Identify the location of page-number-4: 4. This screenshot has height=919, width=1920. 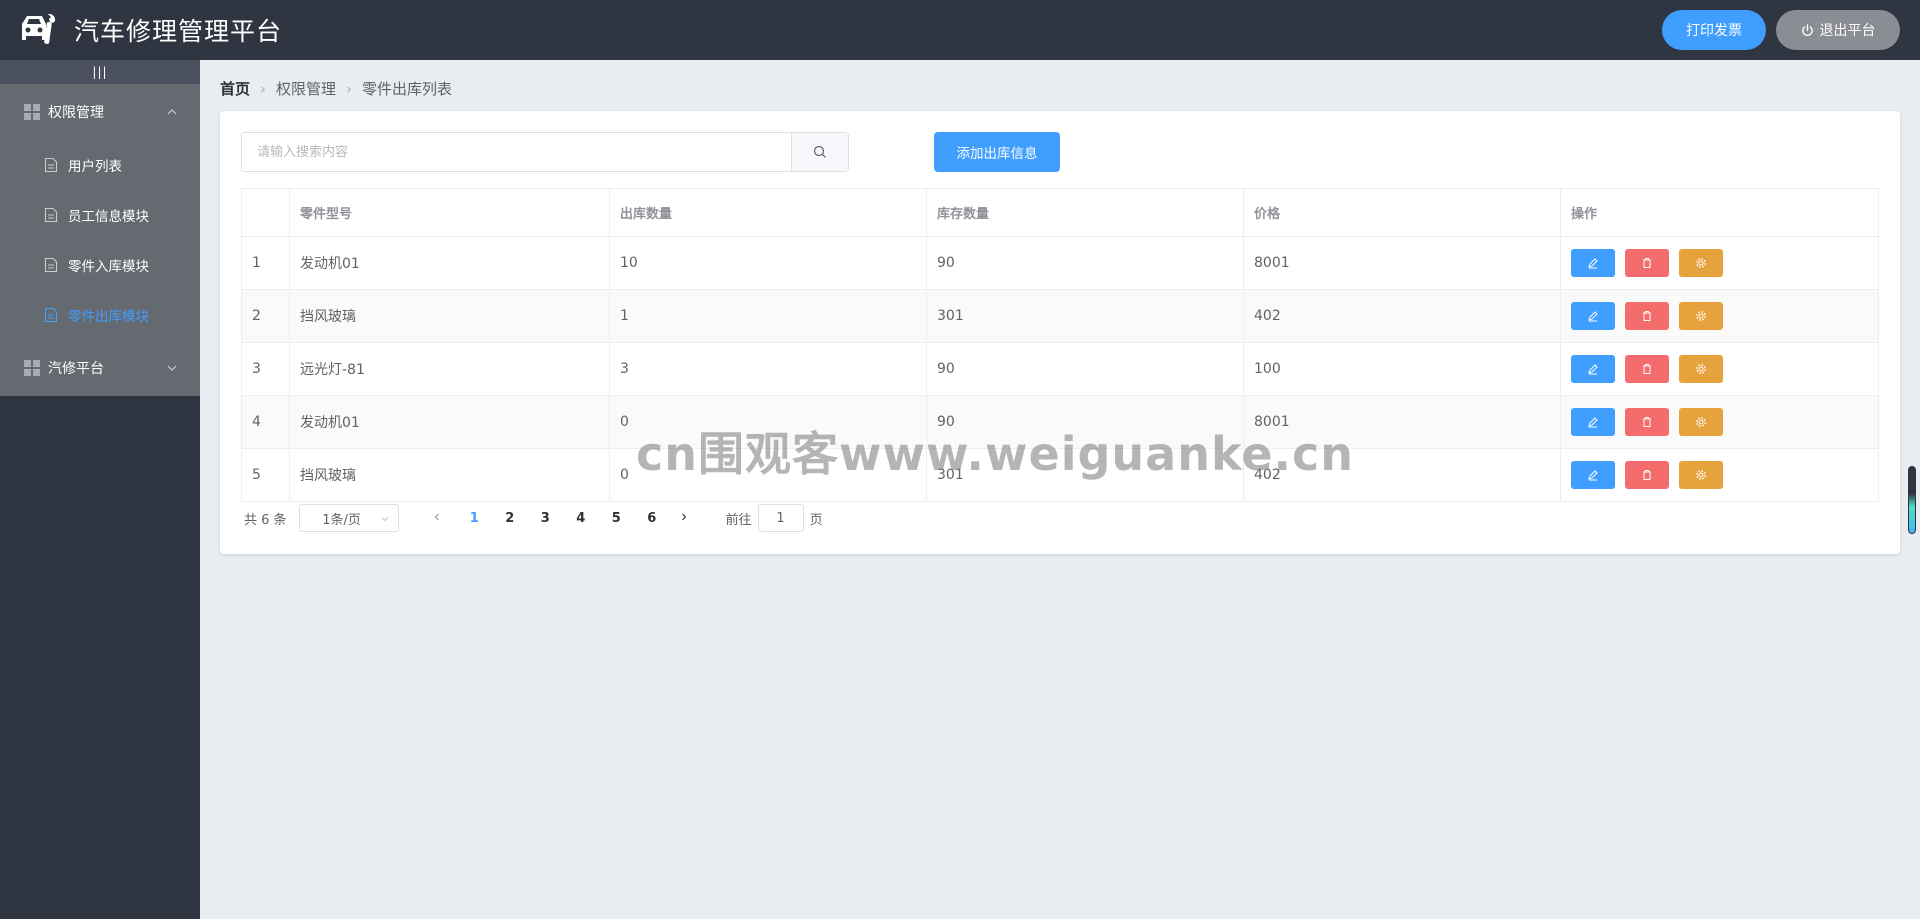
(581, 518).